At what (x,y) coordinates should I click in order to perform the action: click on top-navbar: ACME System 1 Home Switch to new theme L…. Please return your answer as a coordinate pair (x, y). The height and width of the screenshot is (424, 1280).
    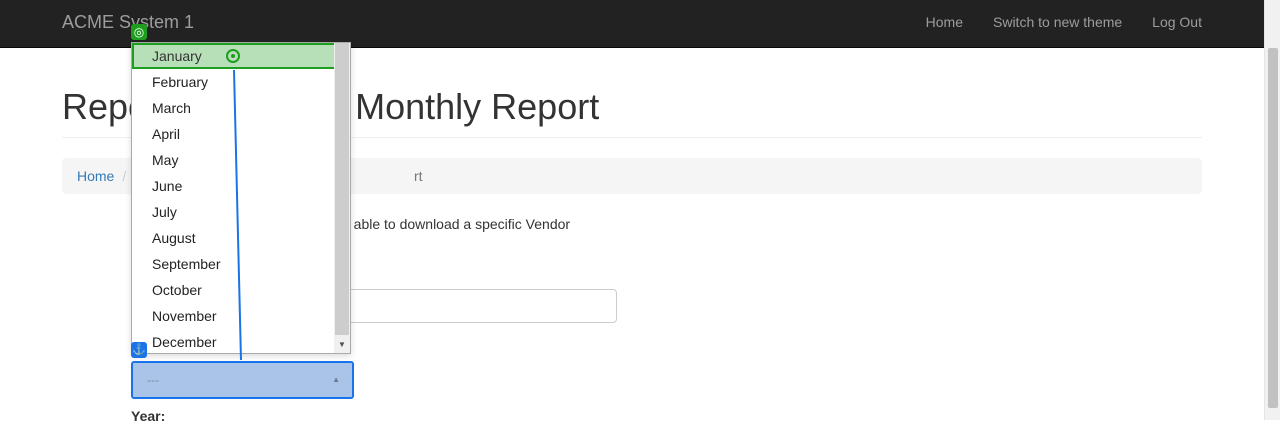
    Looking at the image, I should click on (632, 24).